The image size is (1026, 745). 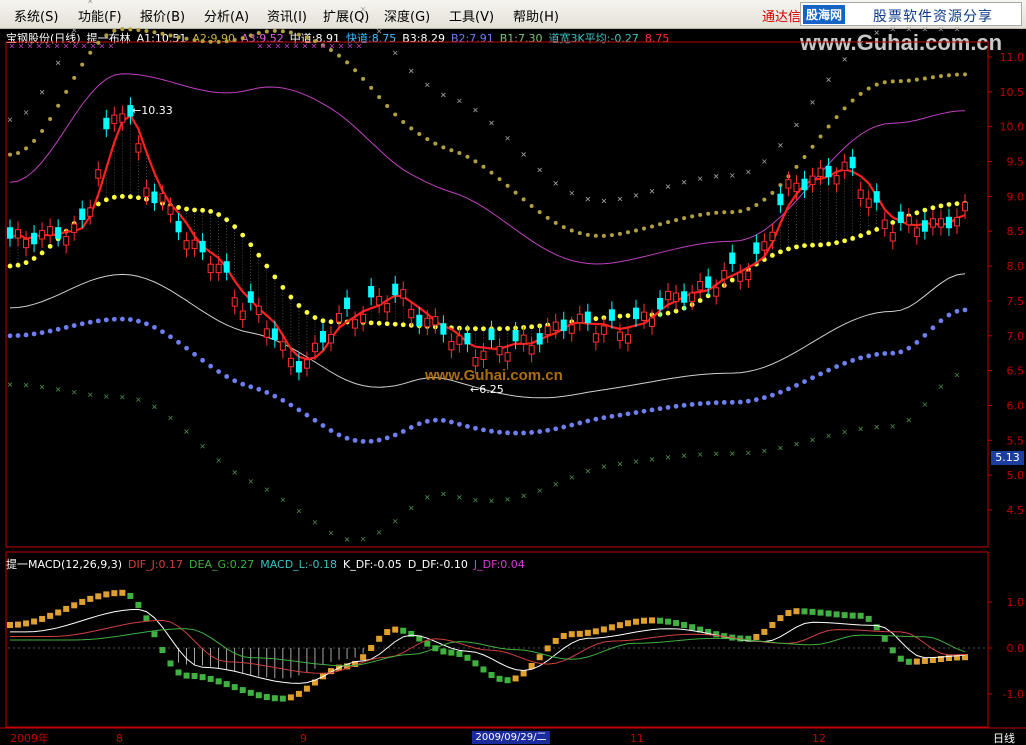 What do you see at coordinates (1016, 196) in the screenshot?
I see `price-tick-label: 9.0` at bounding box center [1016, 196].